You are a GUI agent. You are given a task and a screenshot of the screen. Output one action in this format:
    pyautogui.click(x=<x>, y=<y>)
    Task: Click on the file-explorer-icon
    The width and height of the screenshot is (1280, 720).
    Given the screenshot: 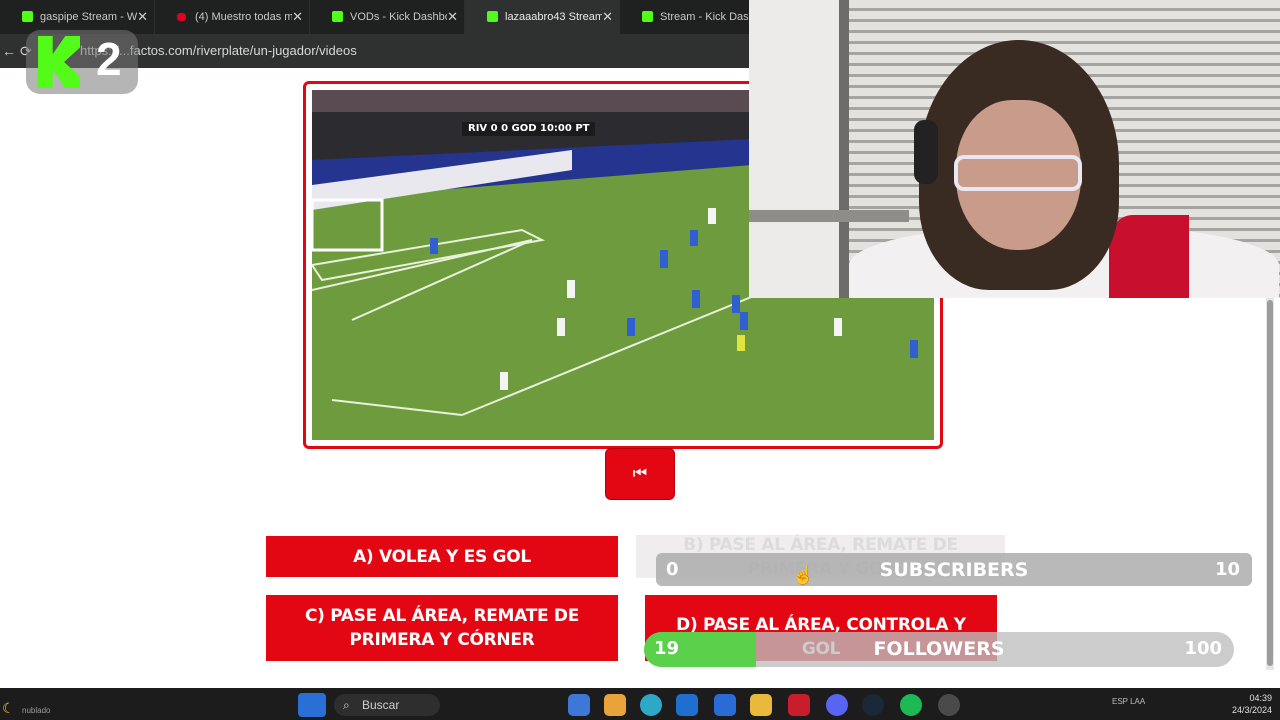 What is the action you would take?
    pyautogui.click(x=761, y=705)
    